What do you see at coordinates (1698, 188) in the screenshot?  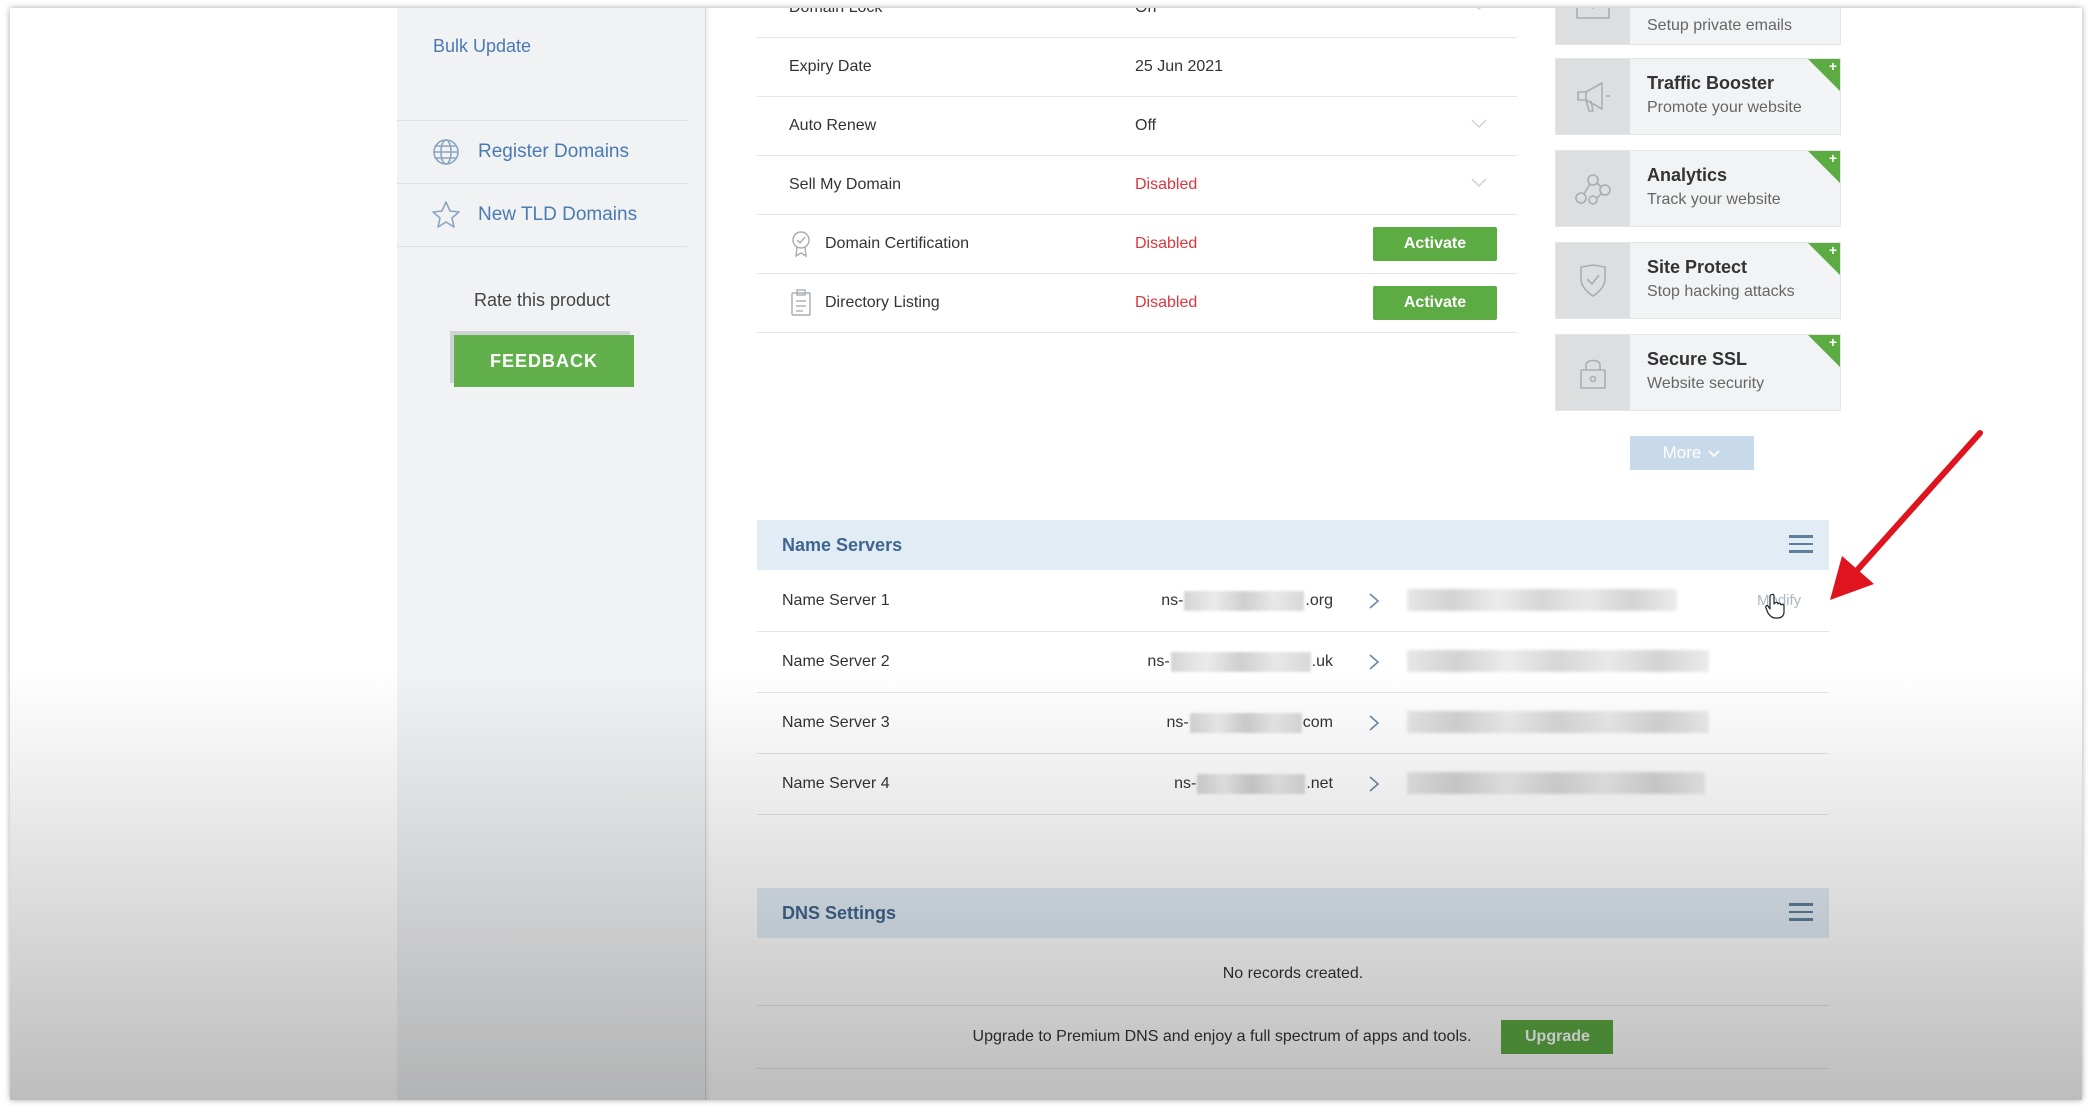 I see `promo-card-analytics: Analytics Track your website +` at bounding box center [1698, 188].